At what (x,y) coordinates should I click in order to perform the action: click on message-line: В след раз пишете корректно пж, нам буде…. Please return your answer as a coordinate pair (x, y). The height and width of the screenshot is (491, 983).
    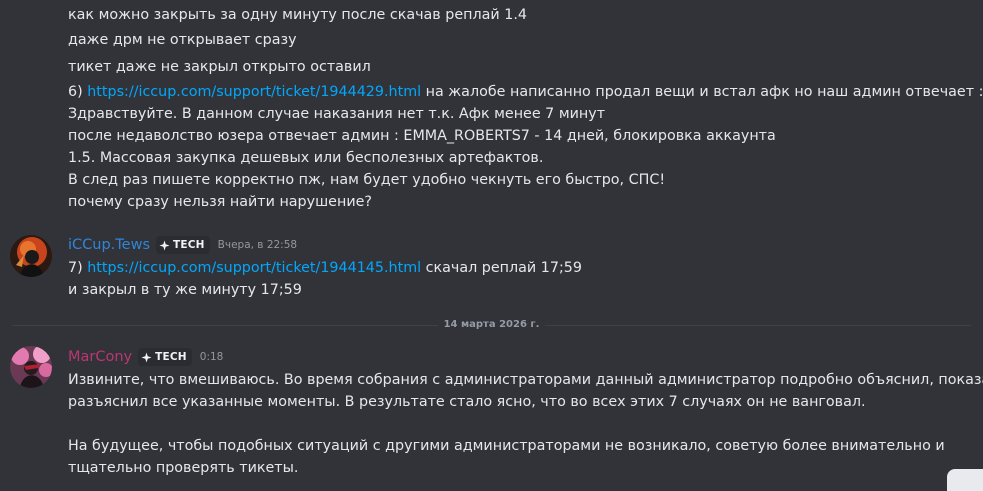
    Looking at the image, I should click on (367, 180).